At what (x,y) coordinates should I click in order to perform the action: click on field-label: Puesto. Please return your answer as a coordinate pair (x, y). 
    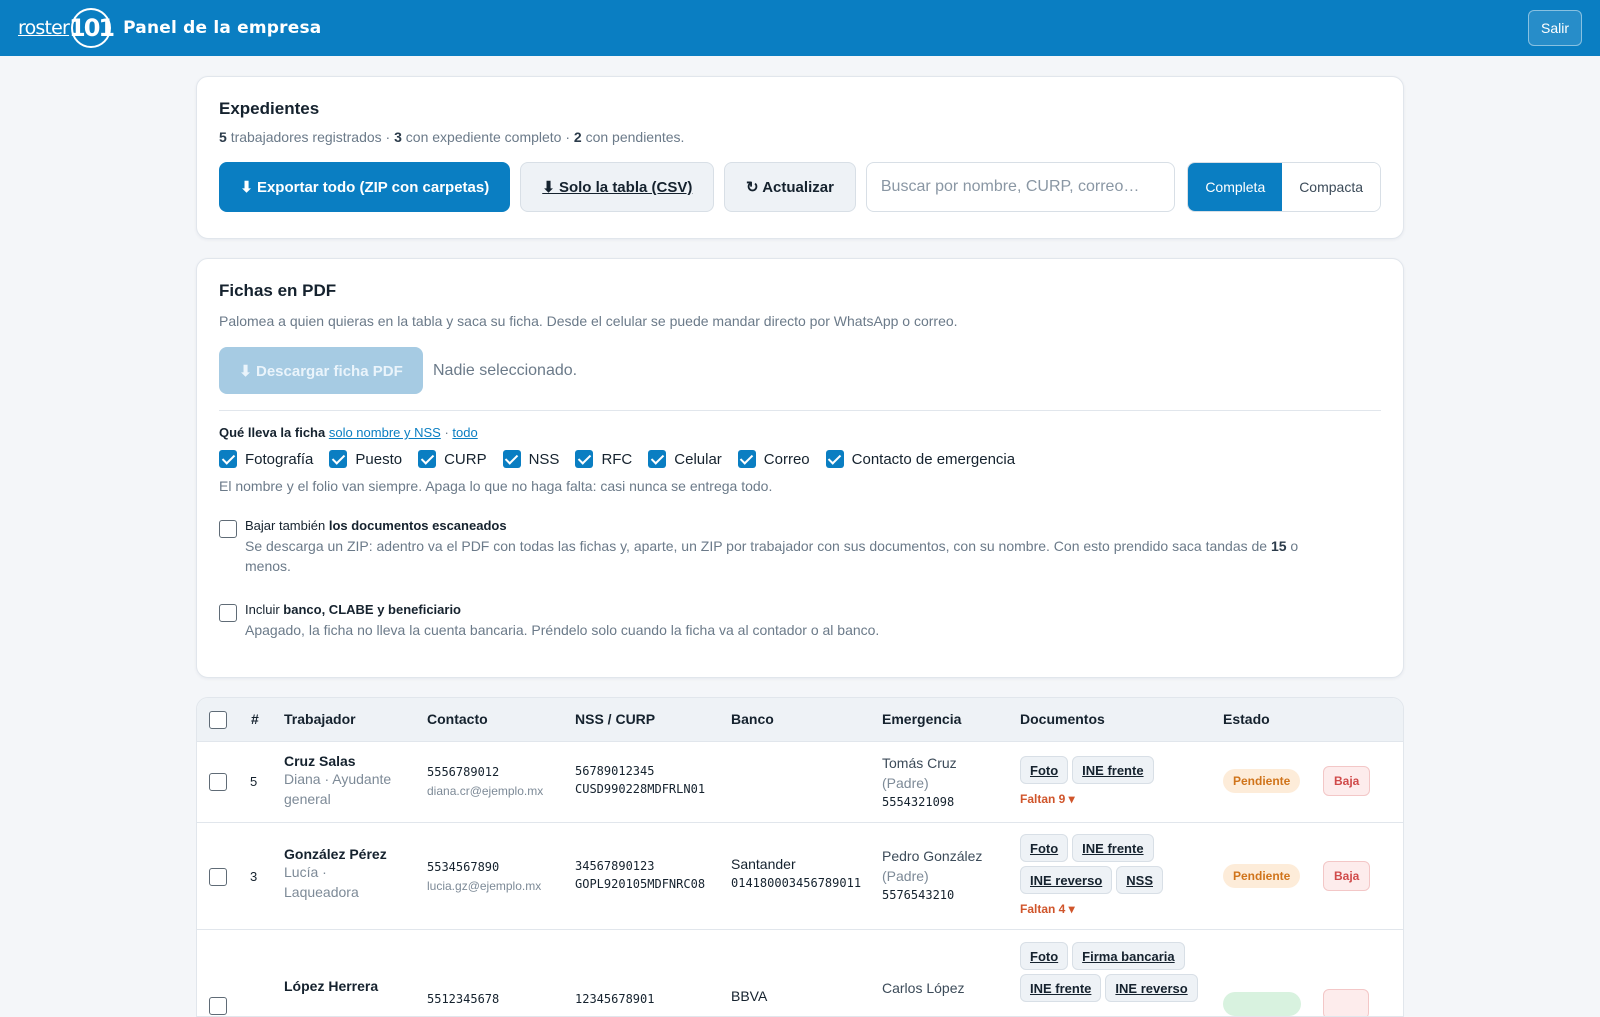
    Looking at the image, I should click on (379, 459).